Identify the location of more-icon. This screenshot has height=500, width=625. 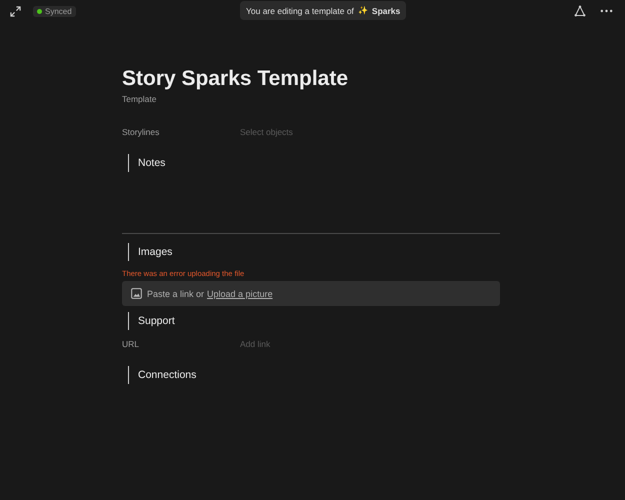
(606, 11).